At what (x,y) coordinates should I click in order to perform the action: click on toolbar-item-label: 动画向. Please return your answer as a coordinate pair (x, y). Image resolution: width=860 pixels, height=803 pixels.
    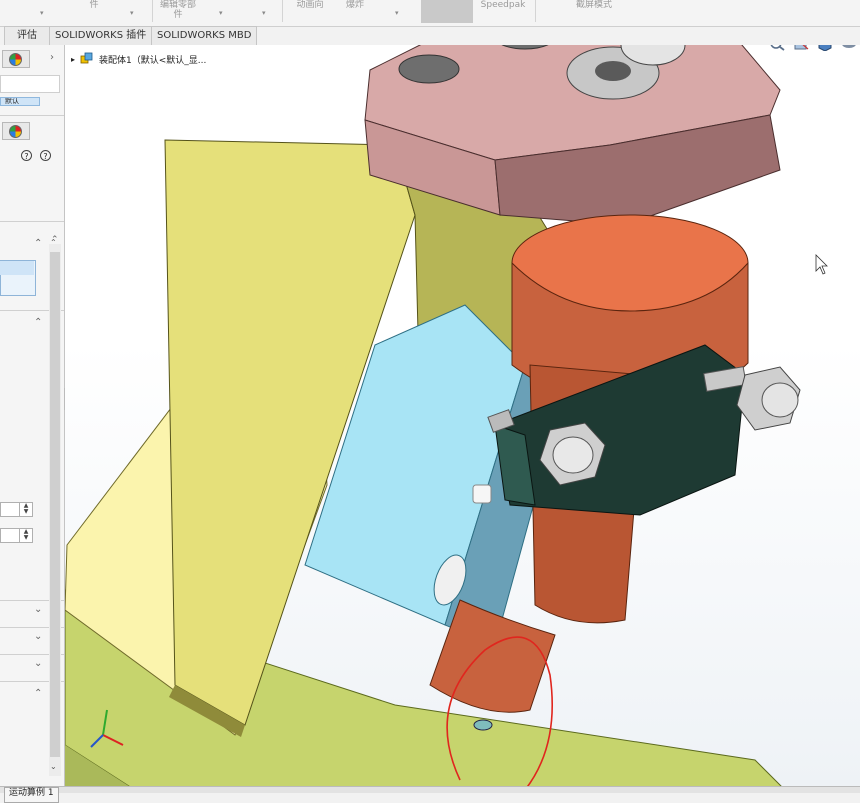
    Looking at the image, I should click on (310, 5).